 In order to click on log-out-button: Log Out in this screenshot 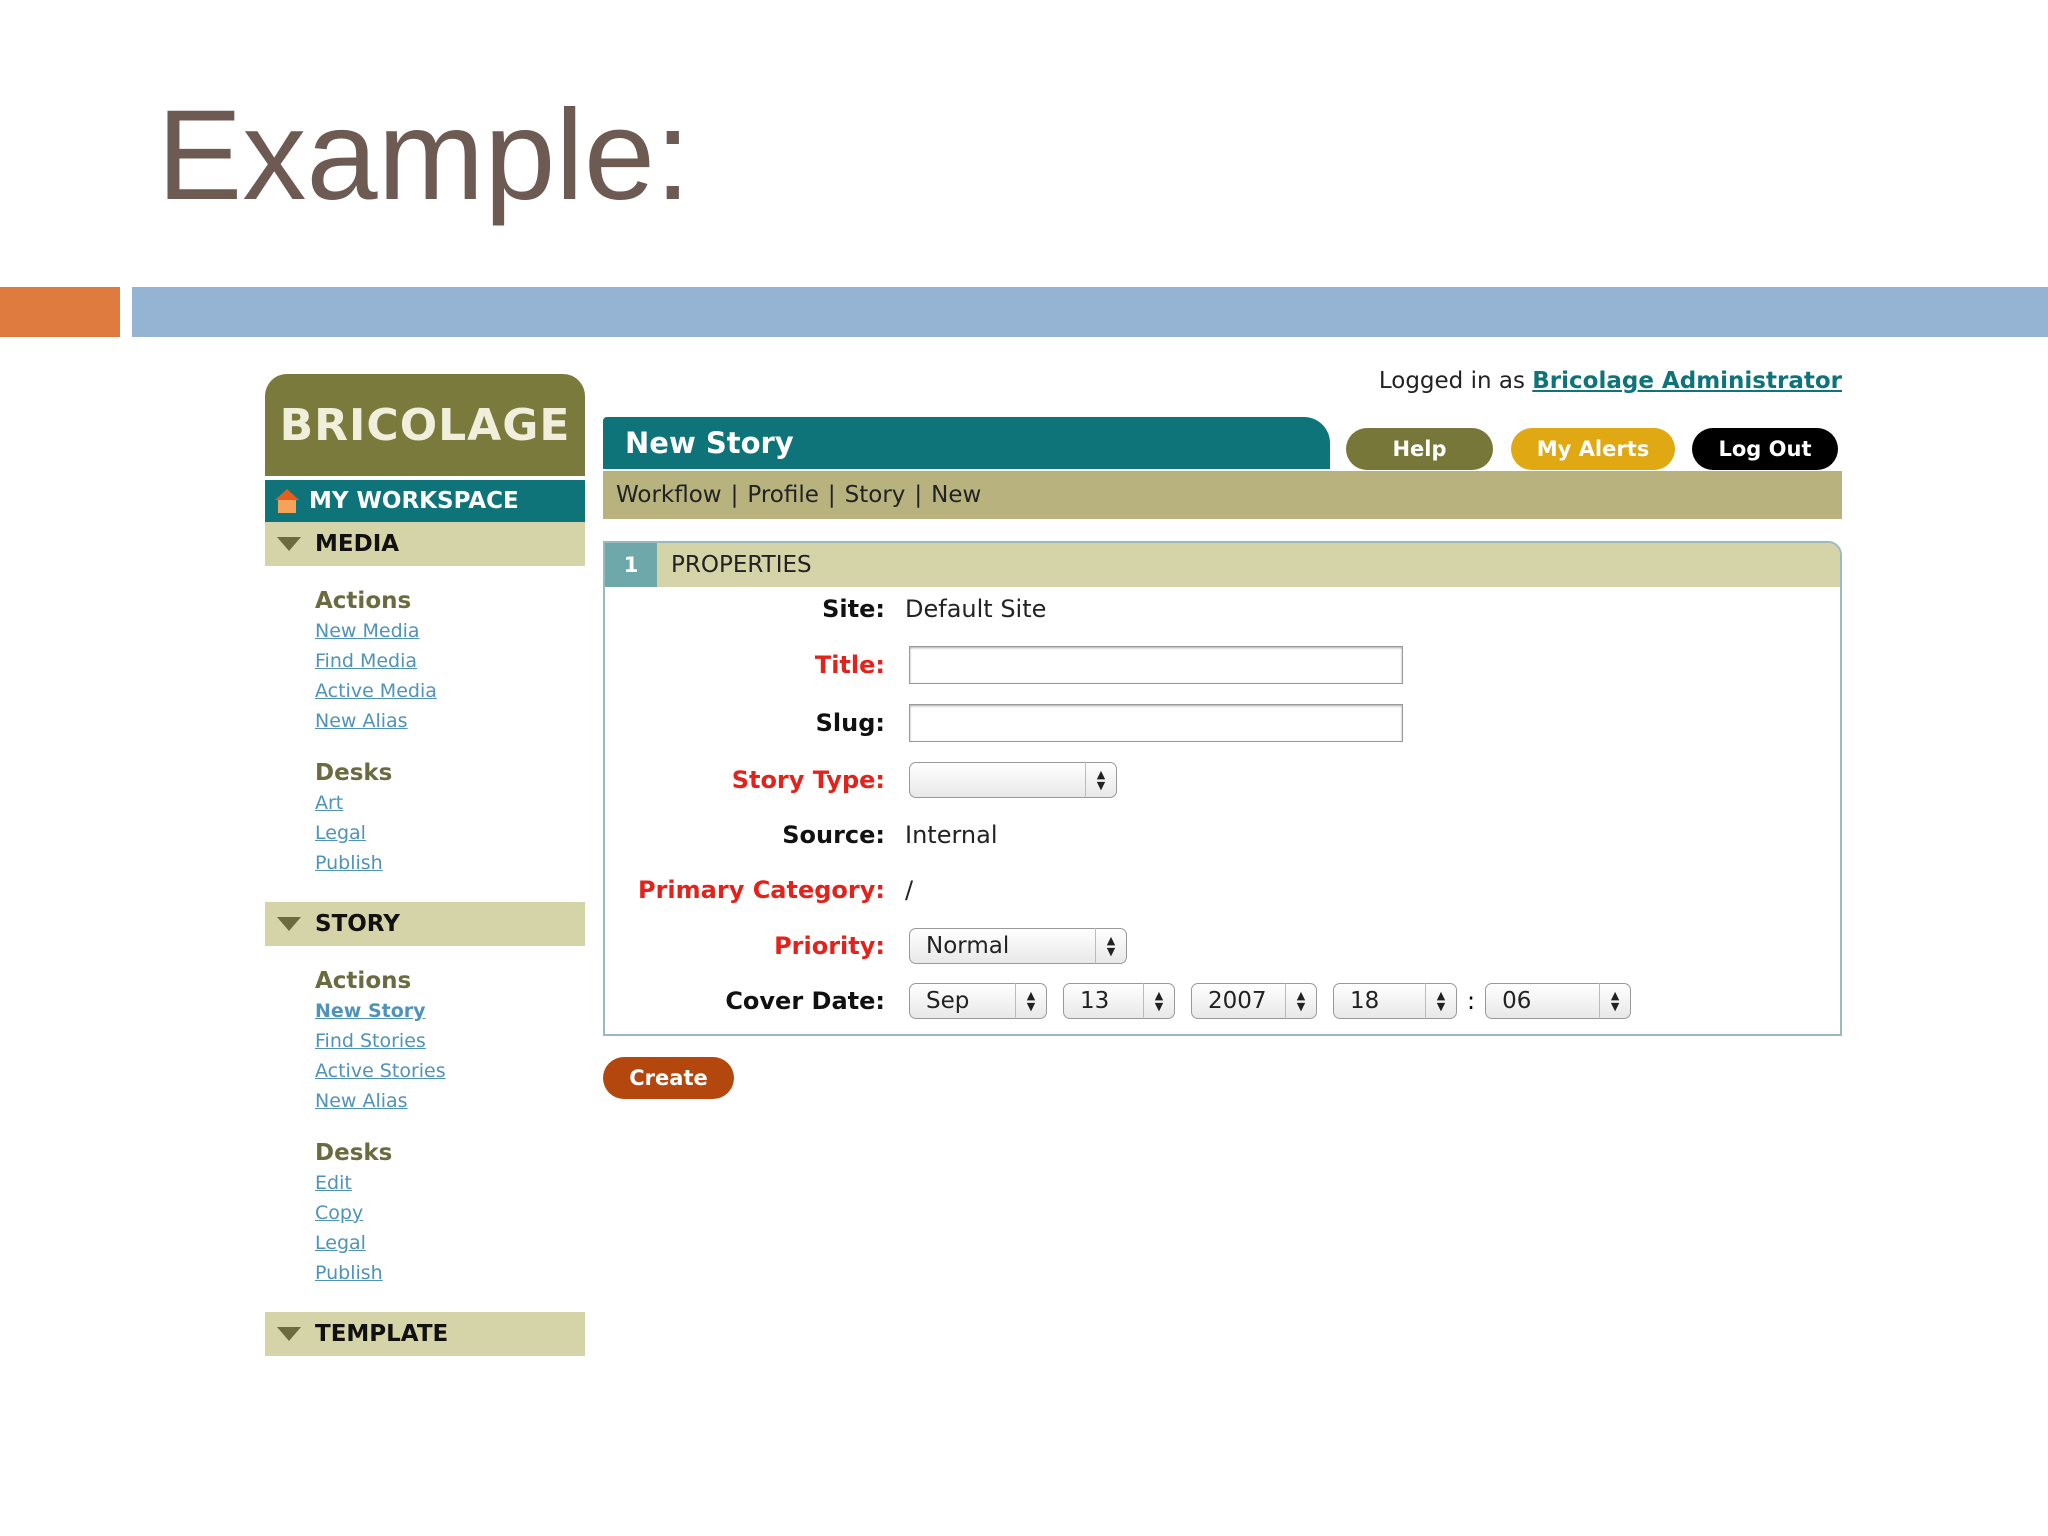, I will do `click(1765, 449)`.